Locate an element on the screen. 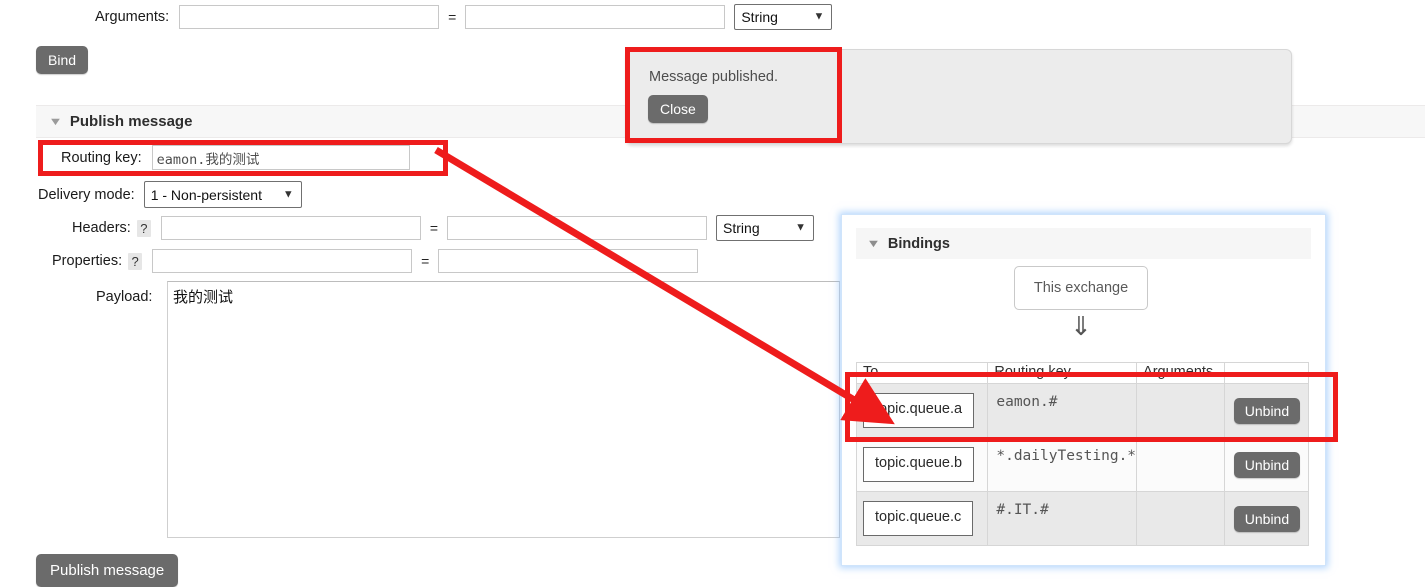  double-down-arrow-icon: ⇓ is located at coordinates (1081, 327).